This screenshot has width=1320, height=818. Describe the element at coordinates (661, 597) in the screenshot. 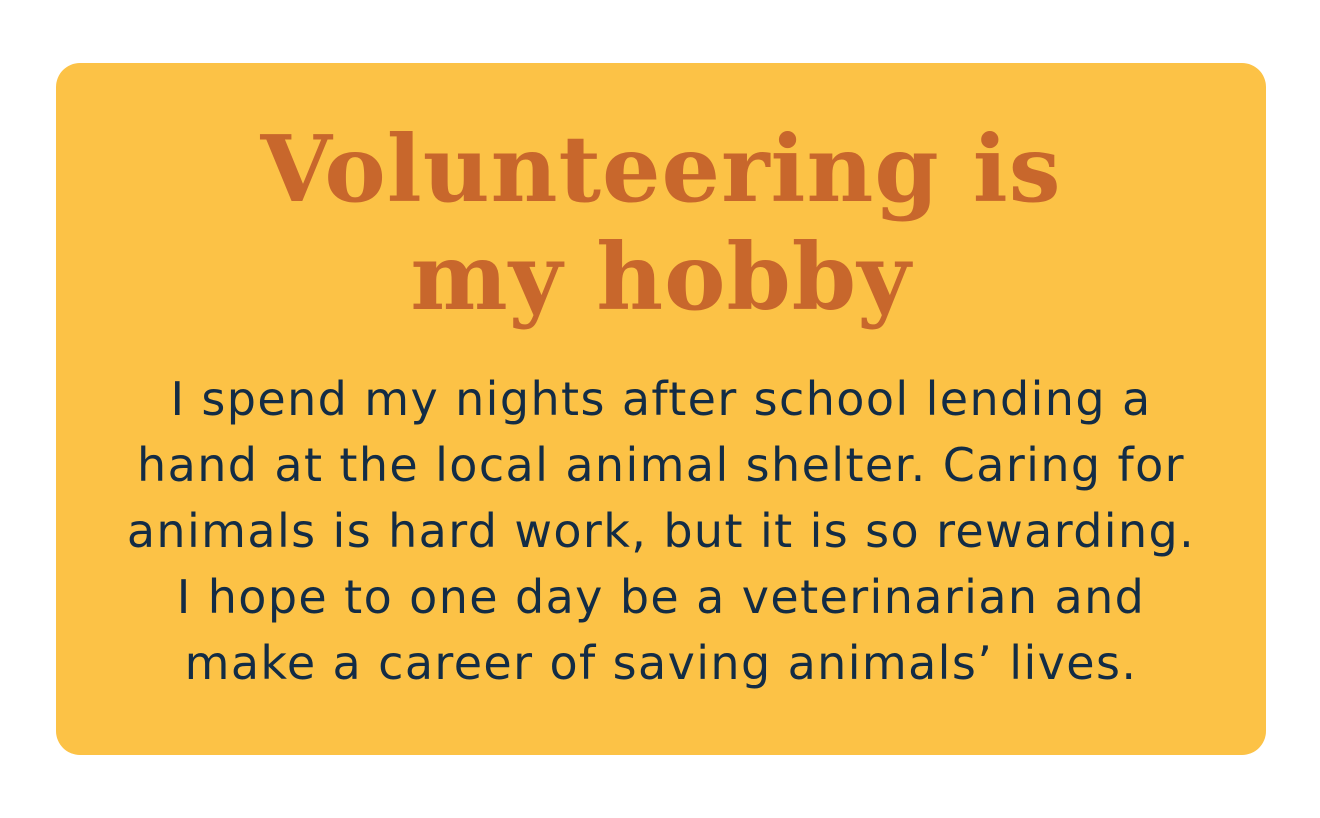

I see `card-body-line: I hope to one day be a veterinarian and` at that location.